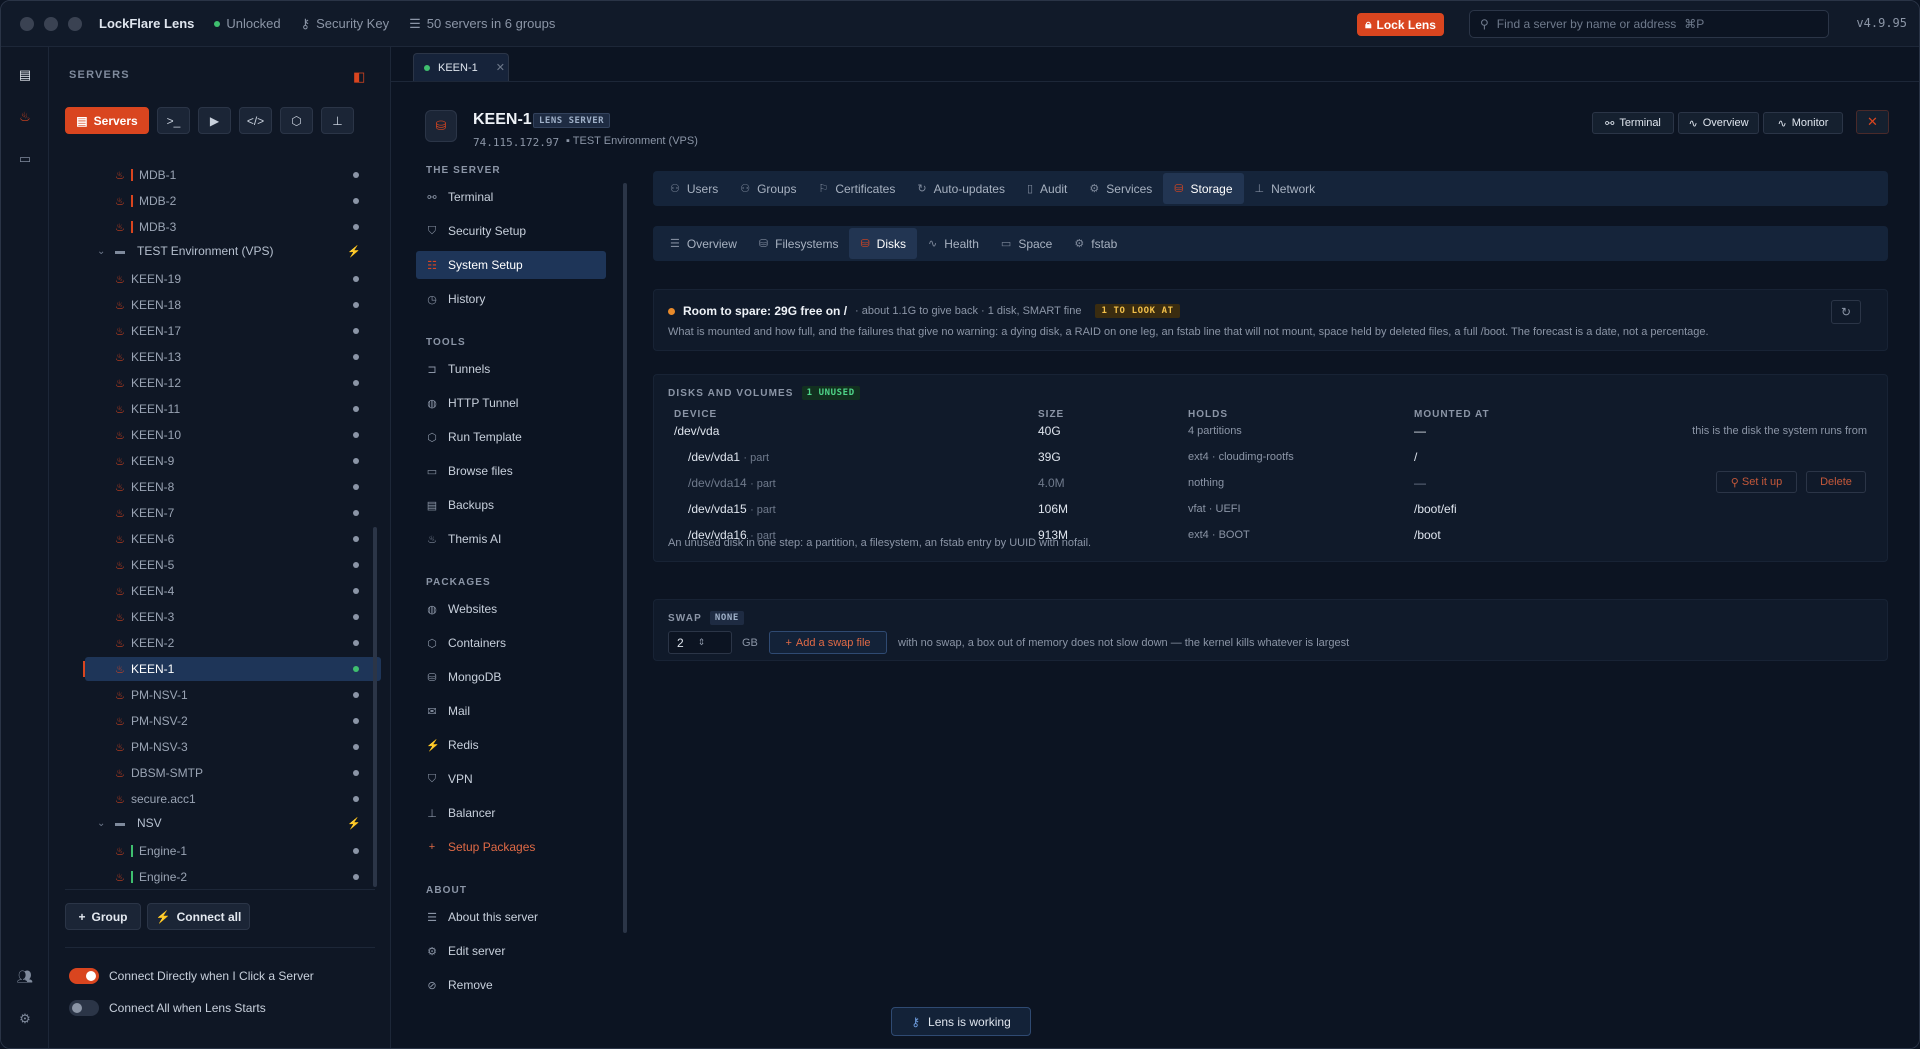  What do you see at coordinates (1095, 243) in the screenshot?
I see `tab-fstab: ⚙ fstab` at bounding box center [1095, 243].